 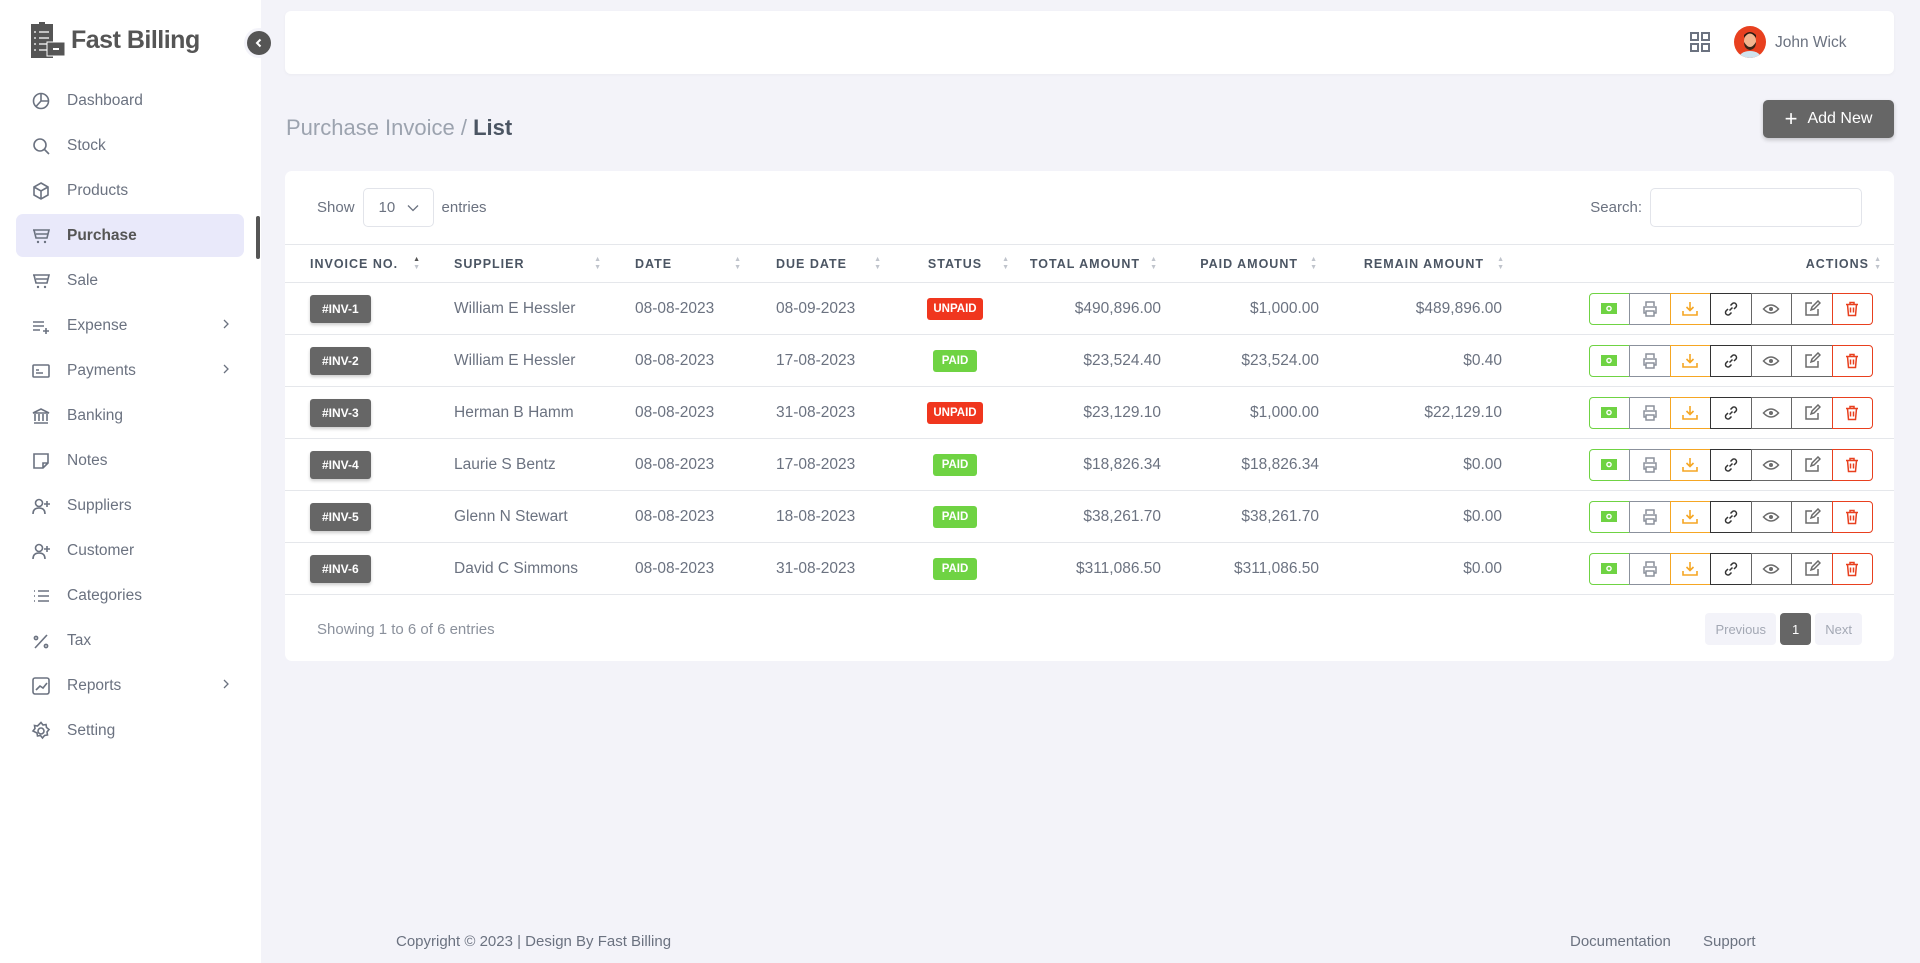 I want to click on column-header-remain-amount: REMAIN AMOUNT ▲ ▼, so click(x=1430, y=263).